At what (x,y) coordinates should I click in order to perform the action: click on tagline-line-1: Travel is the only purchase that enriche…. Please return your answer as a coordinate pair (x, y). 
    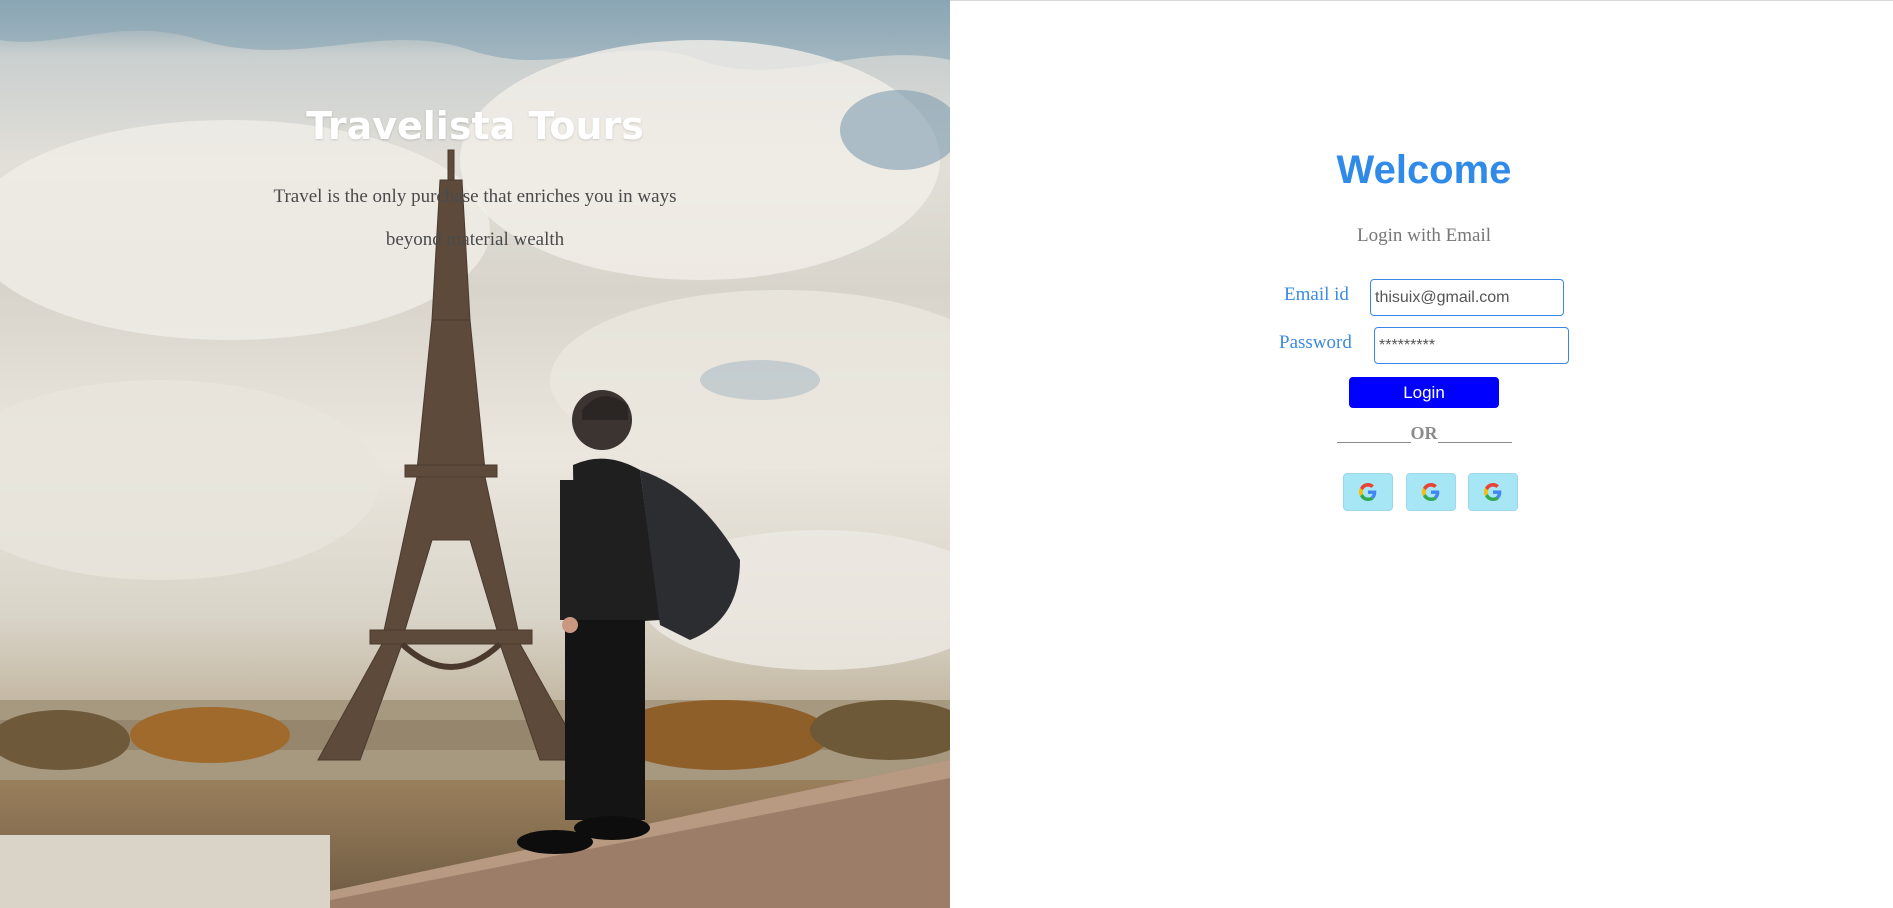
    Looking at the image, I should click on (475, 196).